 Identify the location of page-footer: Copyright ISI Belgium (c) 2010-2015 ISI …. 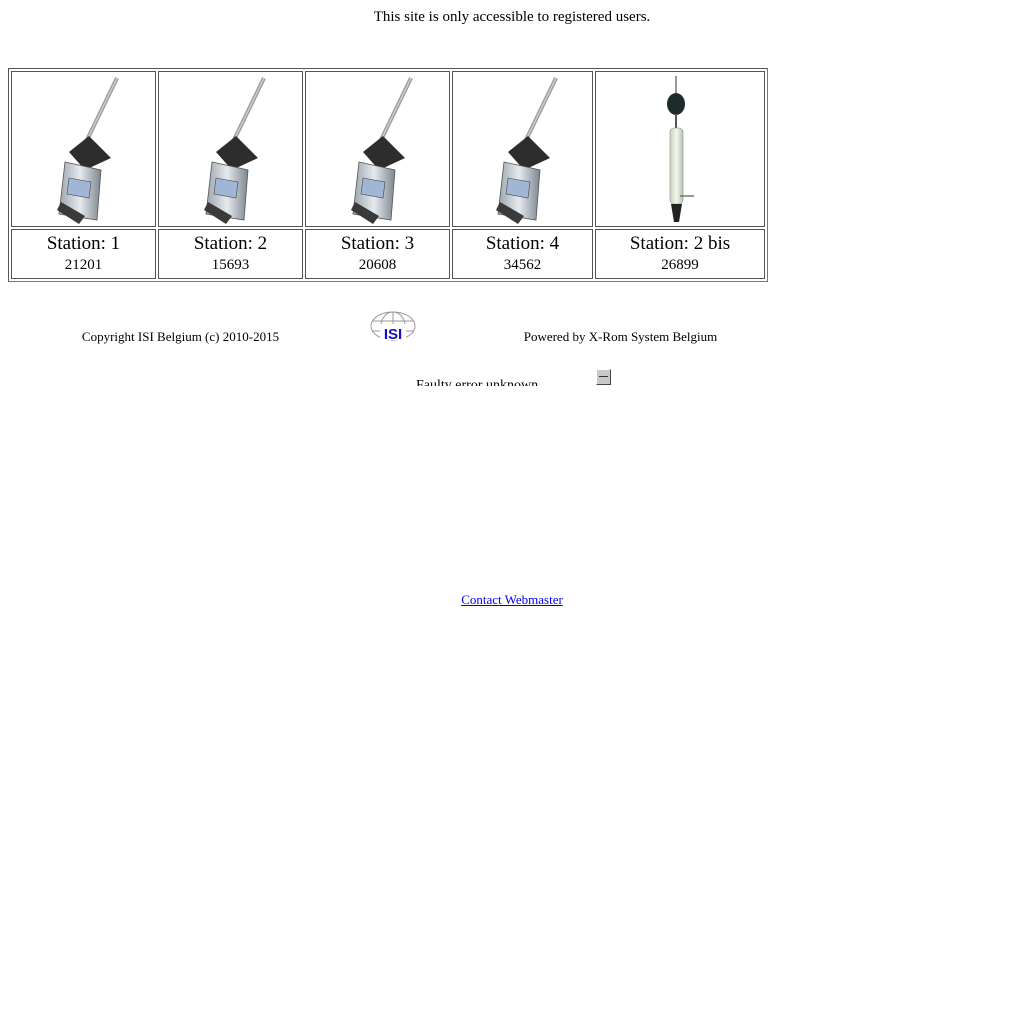
(388, 330).